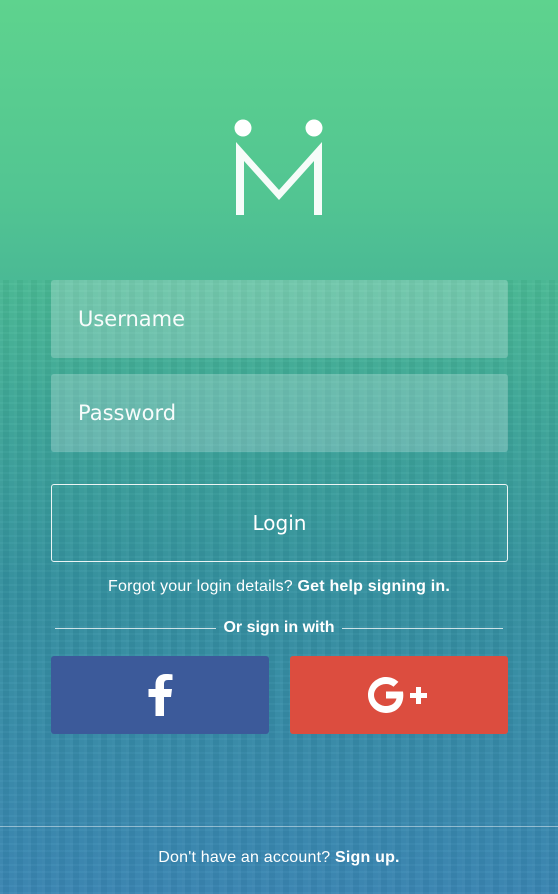 The image size is (558, 894). I want to click on divider-line-left, so click(136, 628).